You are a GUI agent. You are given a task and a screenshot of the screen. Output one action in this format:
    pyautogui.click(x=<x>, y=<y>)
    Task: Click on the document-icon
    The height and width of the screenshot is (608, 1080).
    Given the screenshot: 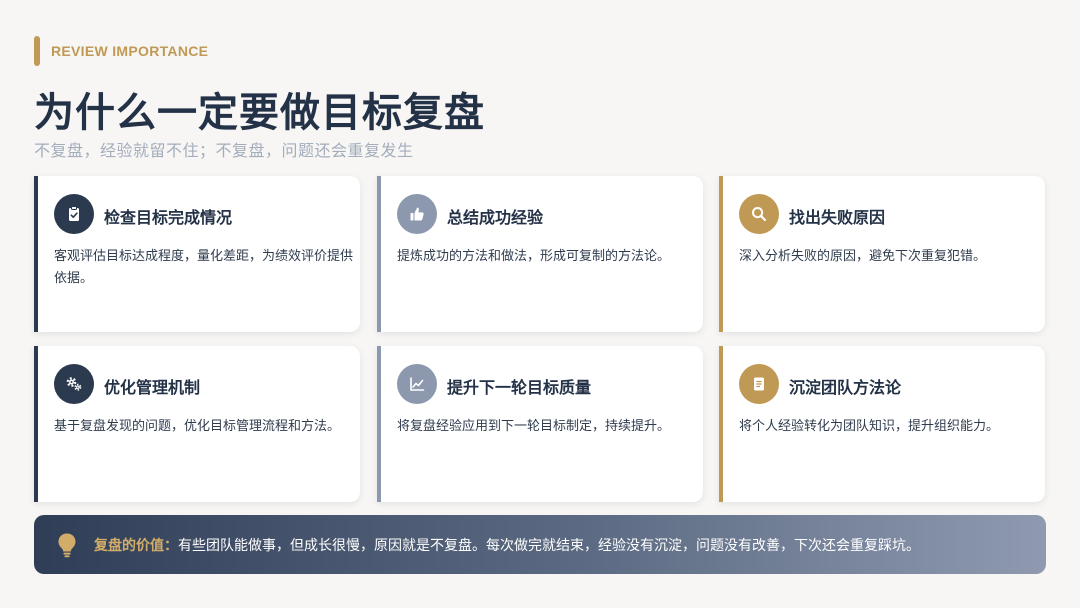 What is the action you would take?
    pyautogui.click(x=759, y=384)
    